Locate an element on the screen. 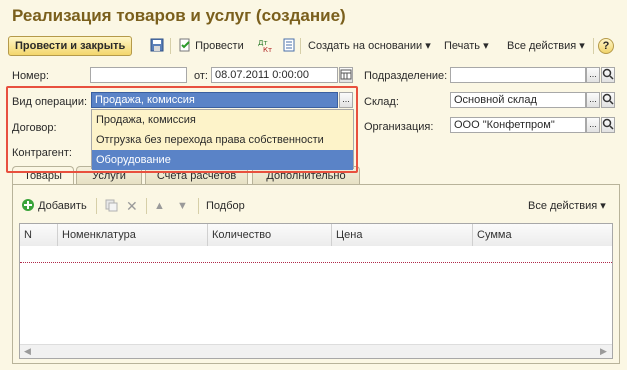 This screenshot has height=370, width=627. delete-row-button: ✕ is located at coordinates (132, 206).